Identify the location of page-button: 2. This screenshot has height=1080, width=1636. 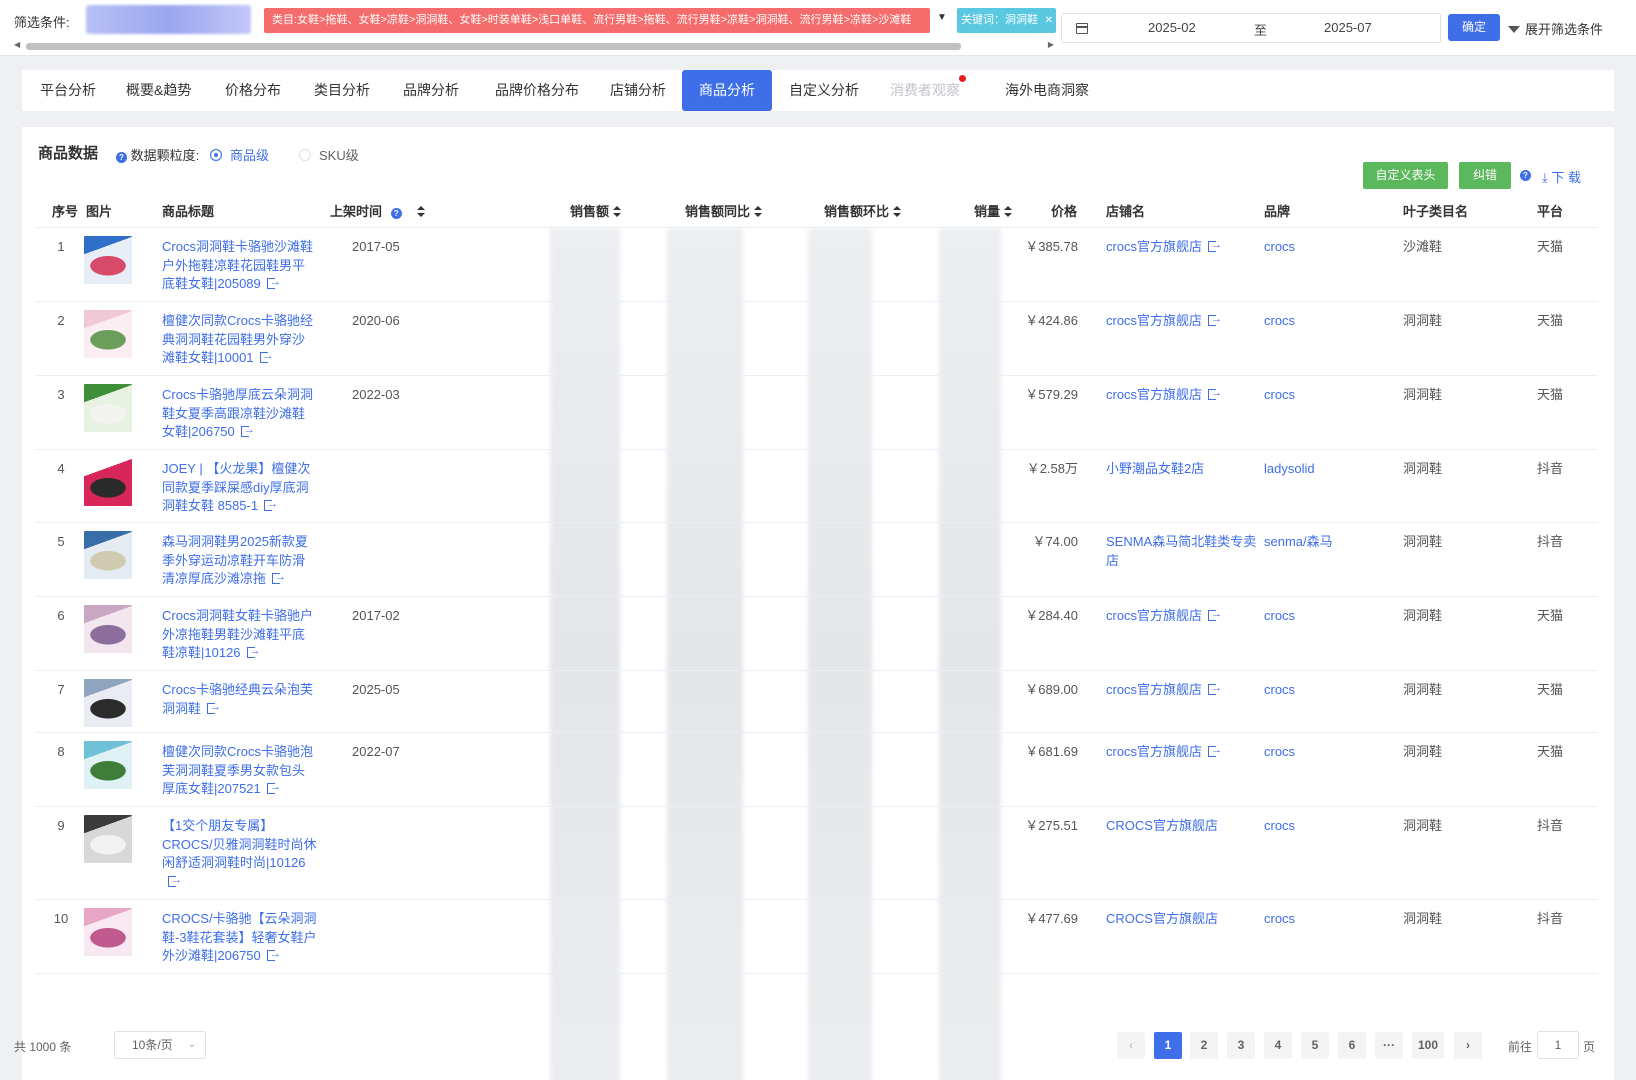
(1204, 1045).